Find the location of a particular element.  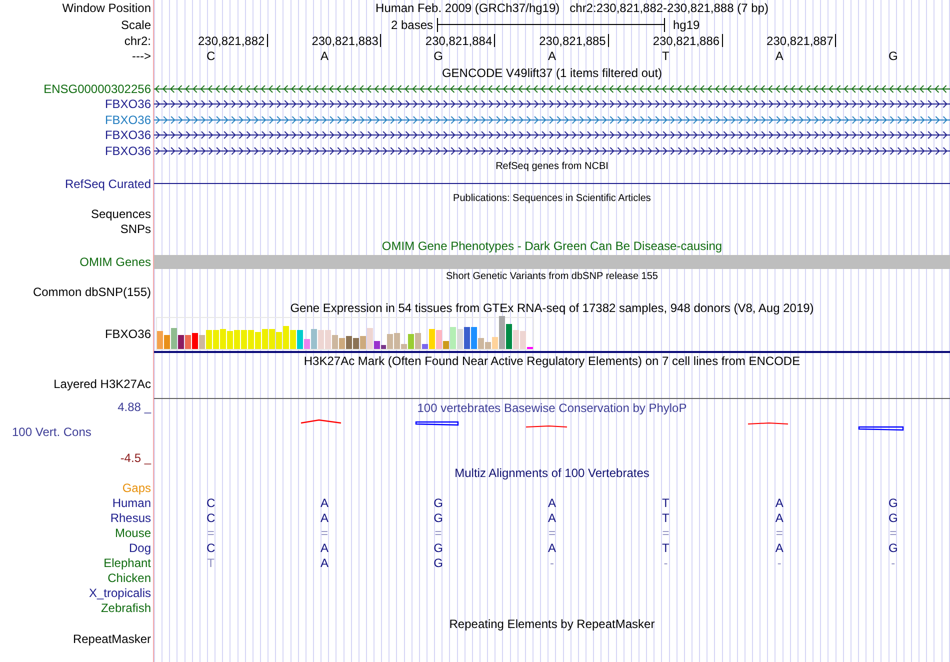

track-label: Dog is located at coordinates (75, 548).